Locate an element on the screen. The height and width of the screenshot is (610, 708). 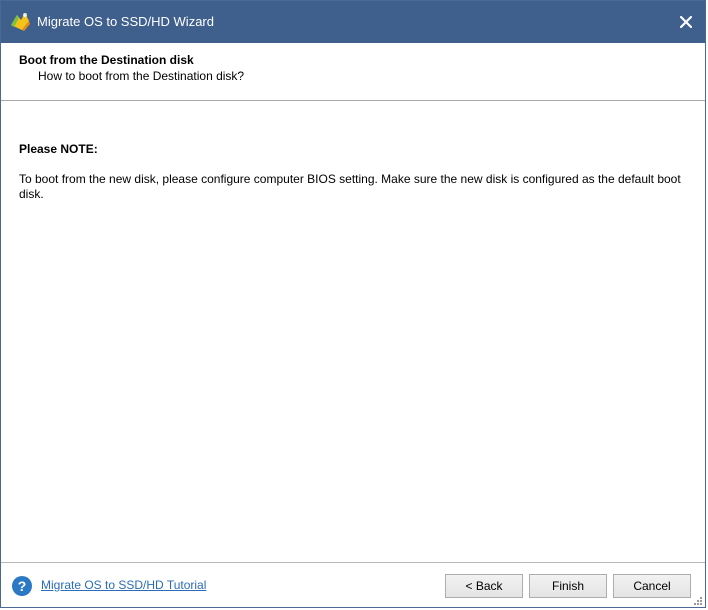
close-button is located at coordinates (686, 22).